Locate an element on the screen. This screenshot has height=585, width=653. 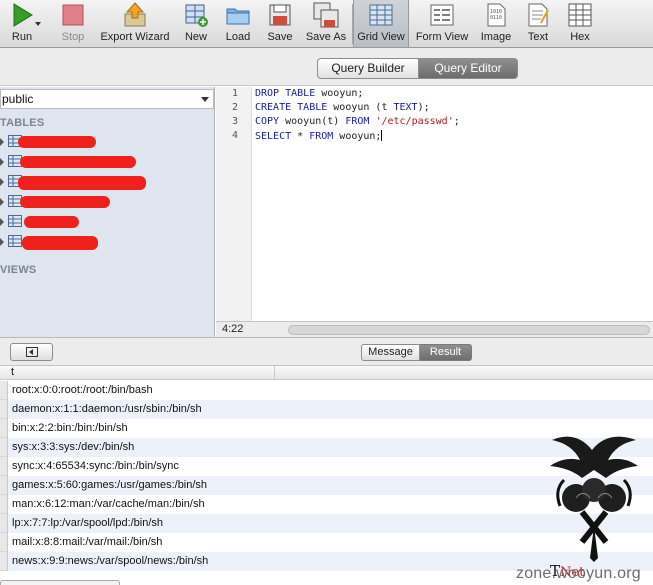
form-view-button: Form View is located at coordinates (442, 23).